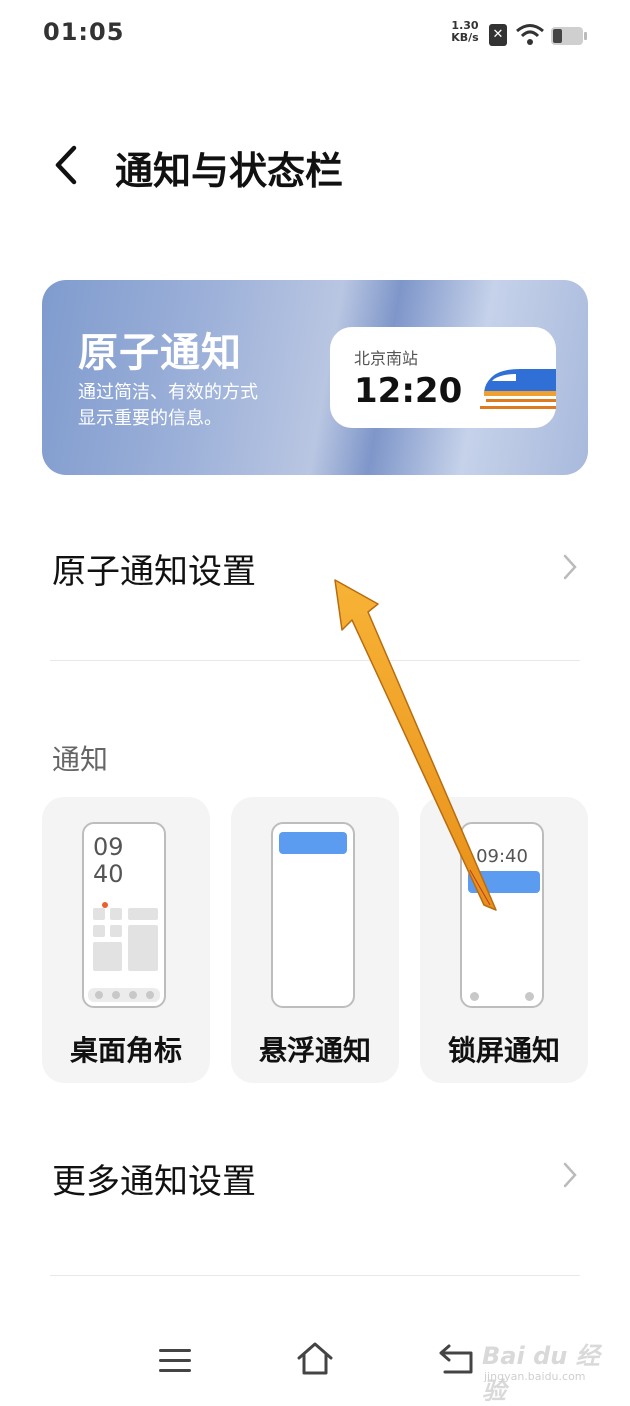 This screenshot has height=1406, width=630. What do you see at coordinates (80, 759) in the screenshot?
I see `section-header-notification: 通知` at bounding box center [80, 759].